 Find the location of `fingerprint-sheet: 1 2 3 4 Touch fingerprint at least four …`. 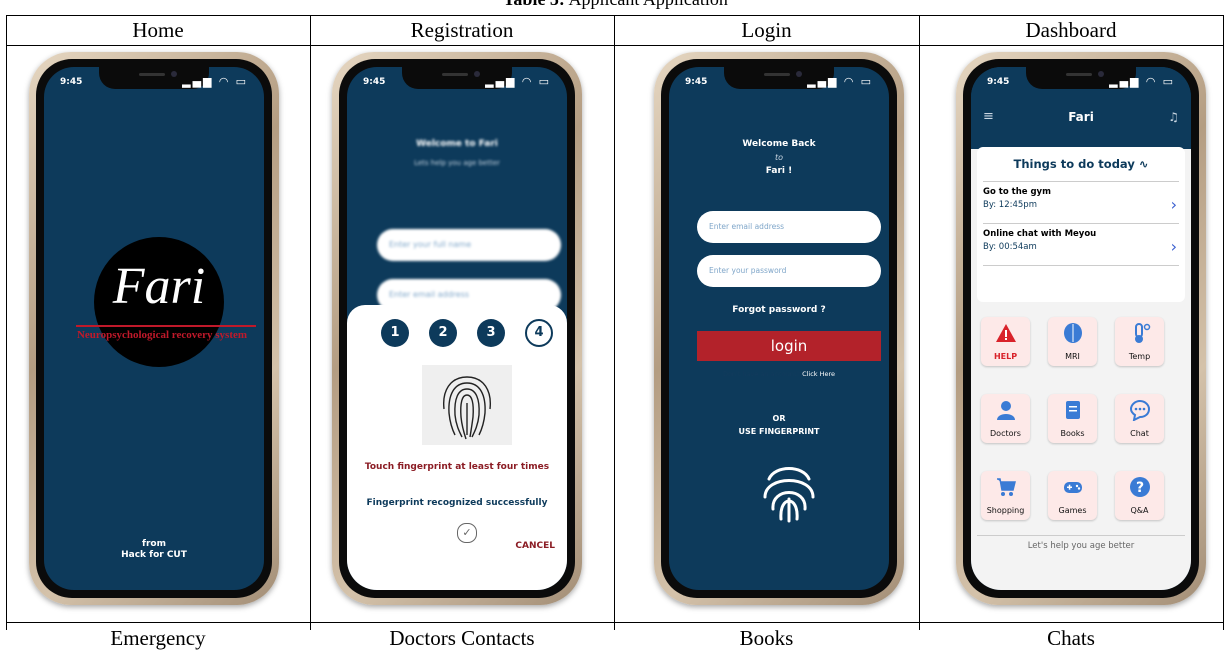

fingerprint-sheet: 1 2 3 4 Touch fingerprint at least four … is located at coordinates (457, 447).